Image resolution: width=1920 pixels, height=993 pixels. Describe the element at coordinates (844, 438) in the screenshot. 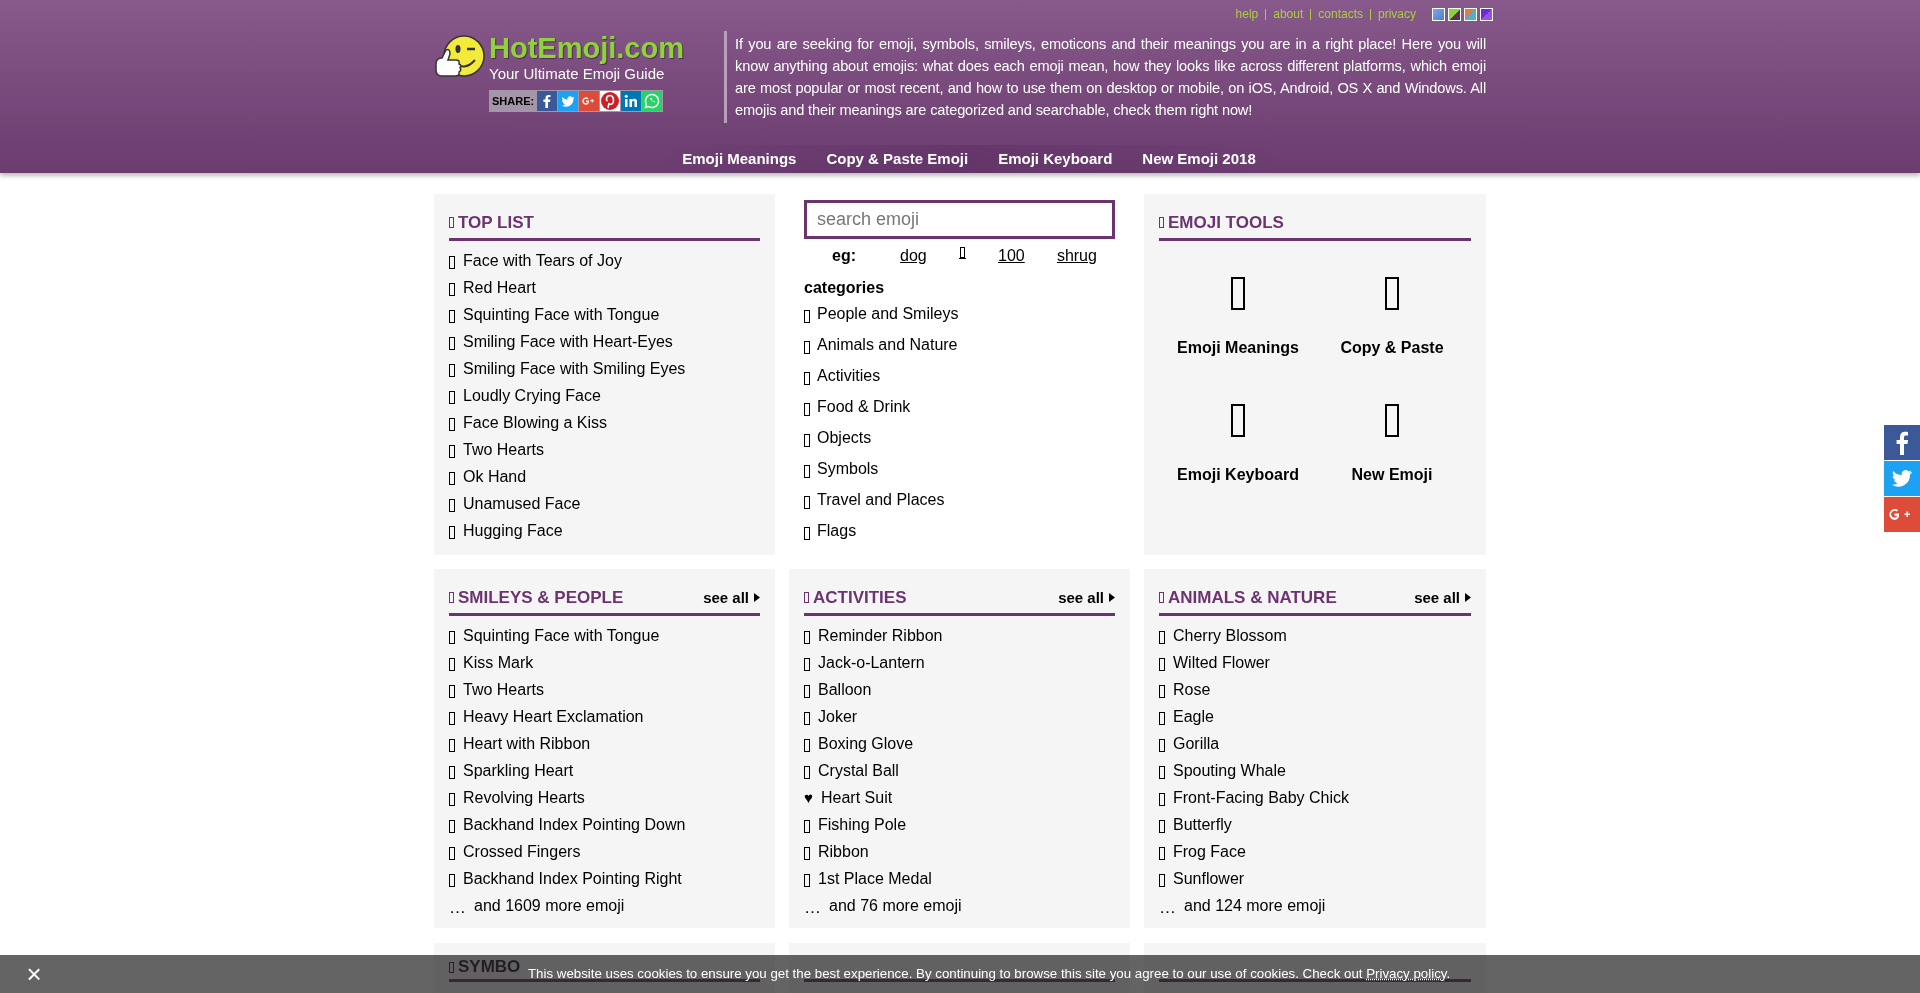

I see `category-link: Objects` at that location.